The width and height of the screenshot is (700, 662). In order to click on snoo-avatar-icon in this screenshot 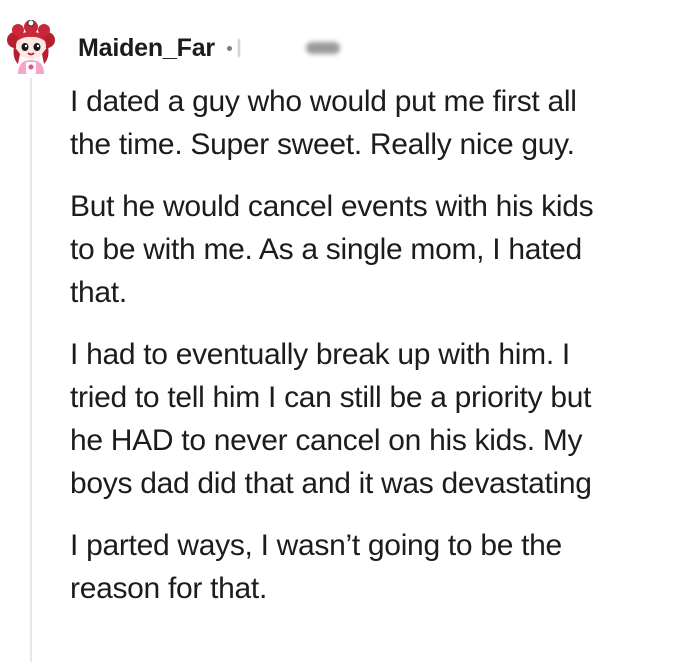, I will do `click(31, 46)`.